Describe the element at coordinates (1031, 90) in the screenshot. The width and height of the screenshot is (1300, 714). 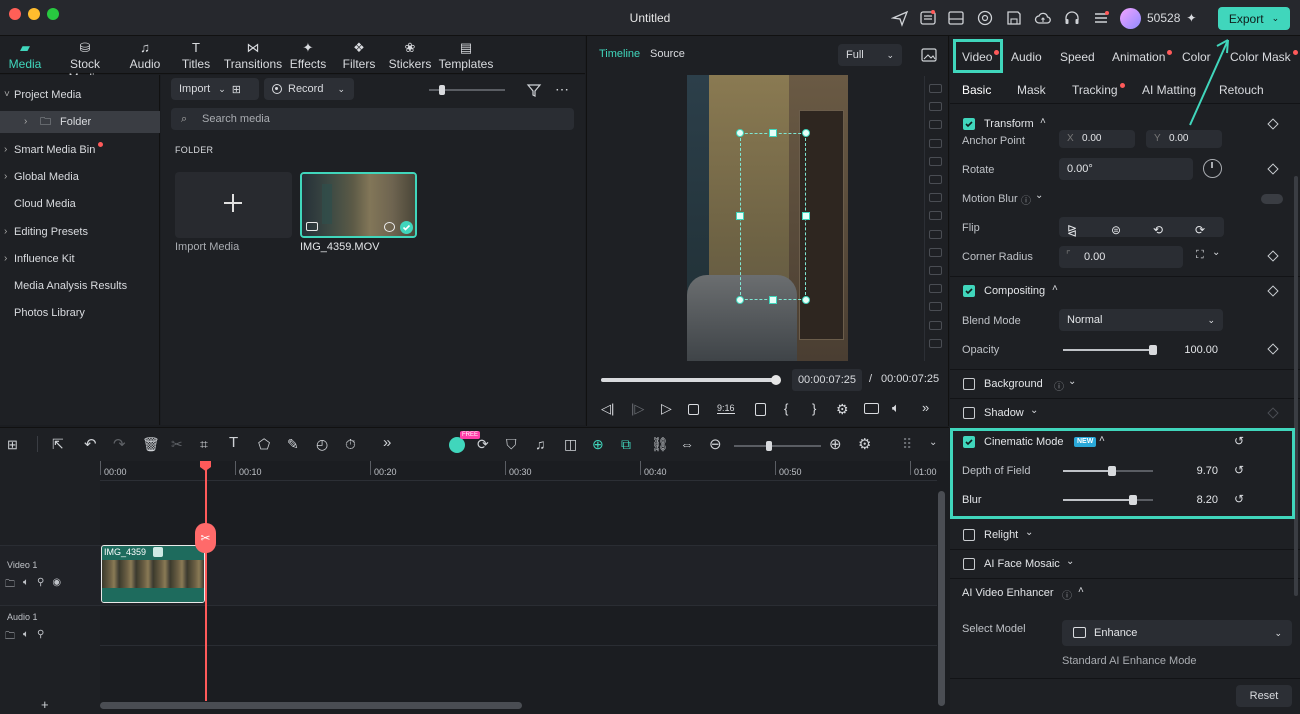
I see `subtab-mask: Mask` at that location.